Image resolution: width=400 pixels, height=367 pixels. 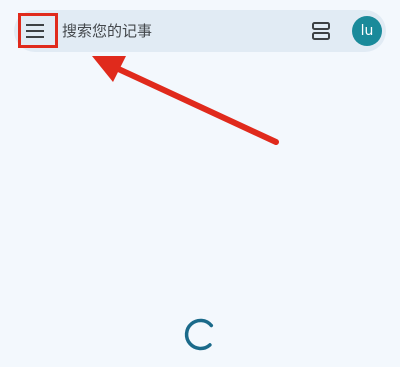 I want to click on annotation-arrow, so click(x=185, y=100).